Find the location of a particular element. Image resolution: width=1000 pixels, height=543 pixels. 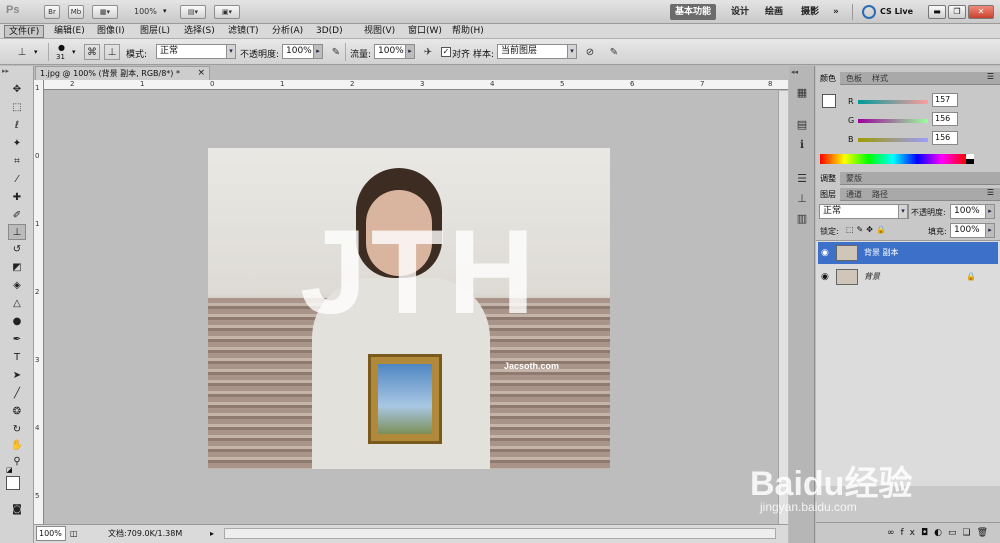

workspace-essentials: 基本功能 is located at coordinates (693, 12).